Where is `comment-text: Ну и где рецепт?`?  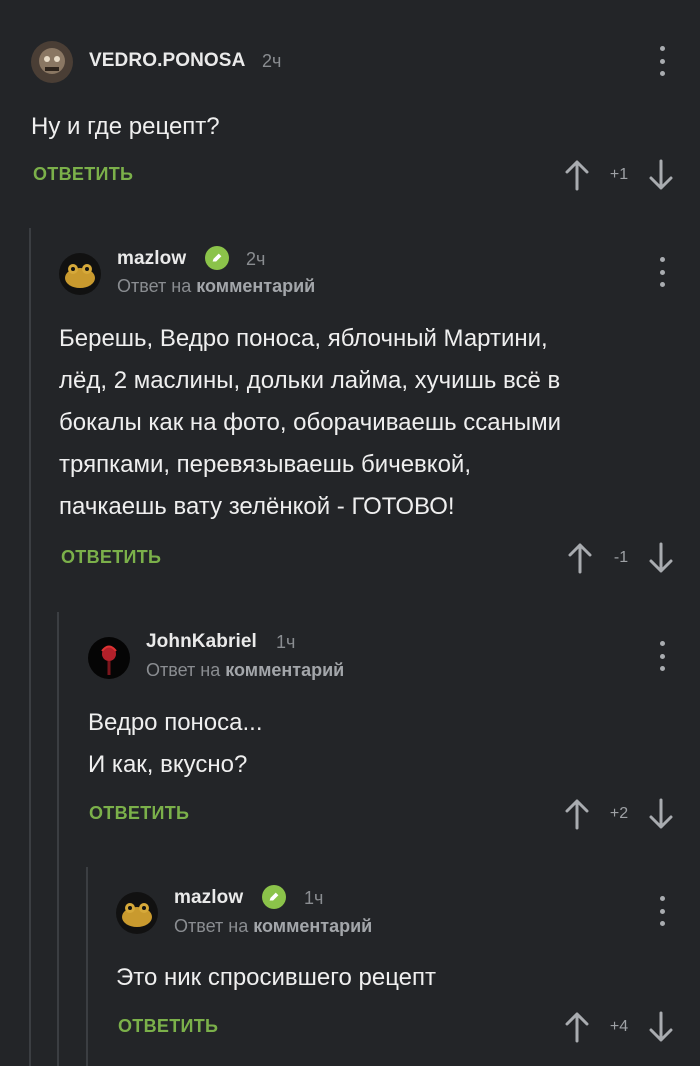 comment-text: Ну и где рецепт? is located at coordinates (125, 126).